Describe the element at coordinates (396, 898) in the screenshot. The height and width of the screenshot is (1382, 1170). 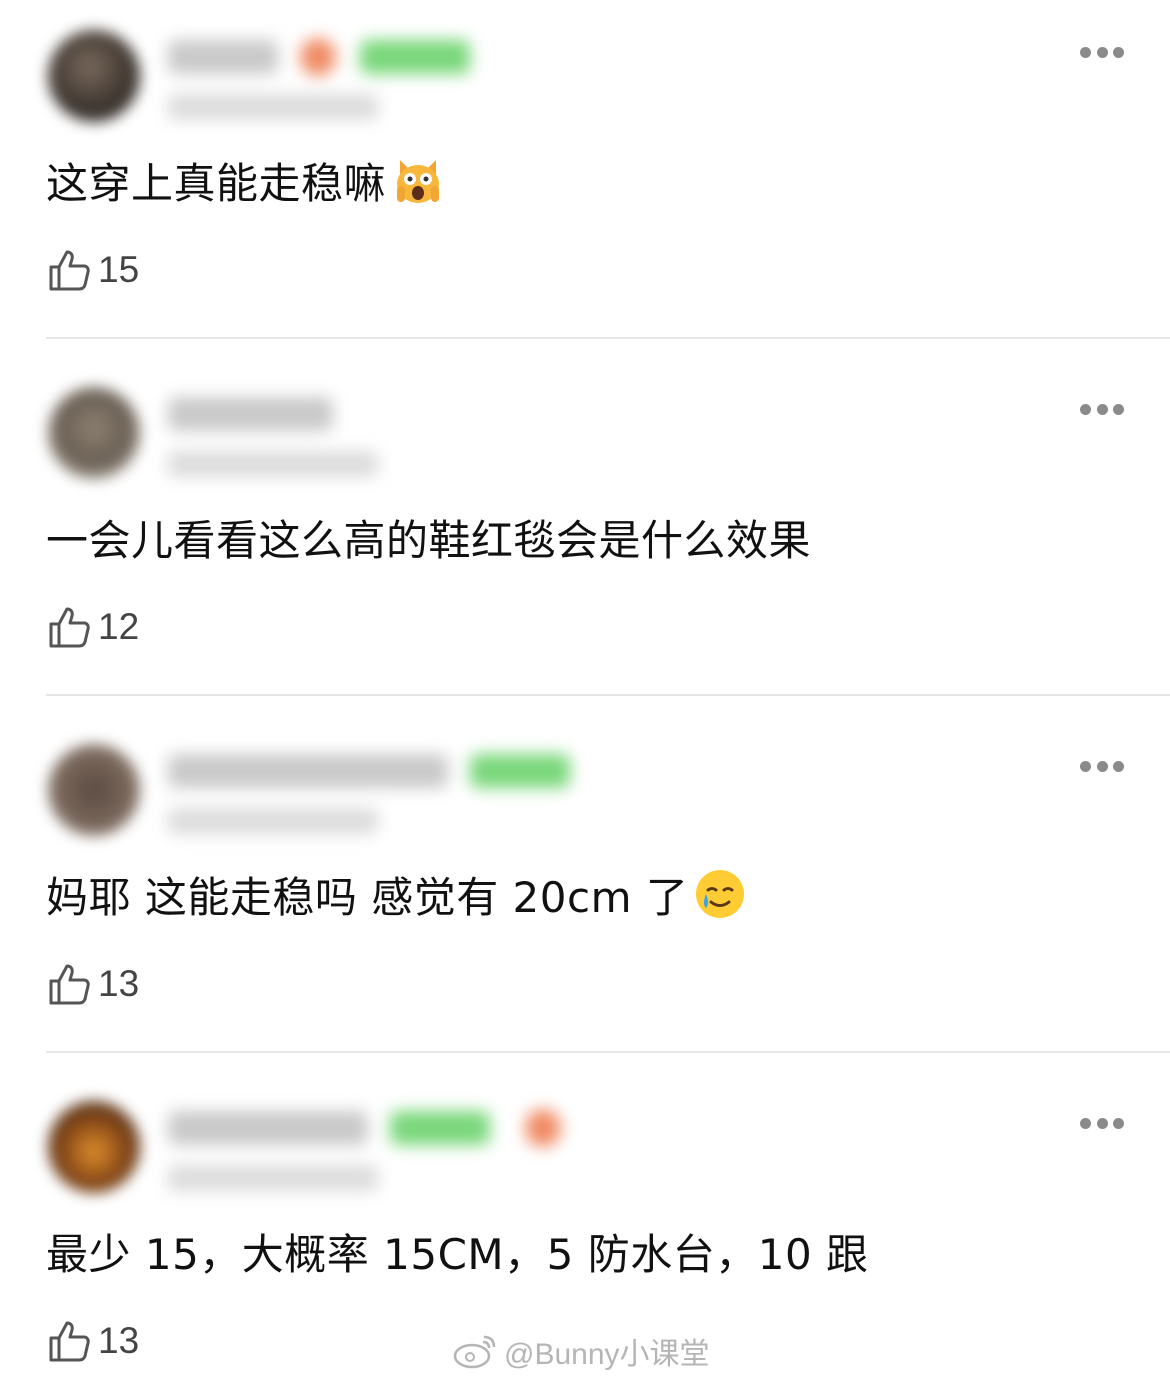
I see `comment-text: 妈耶 这能走稳吗 感觉有 20cm 了` at that location.